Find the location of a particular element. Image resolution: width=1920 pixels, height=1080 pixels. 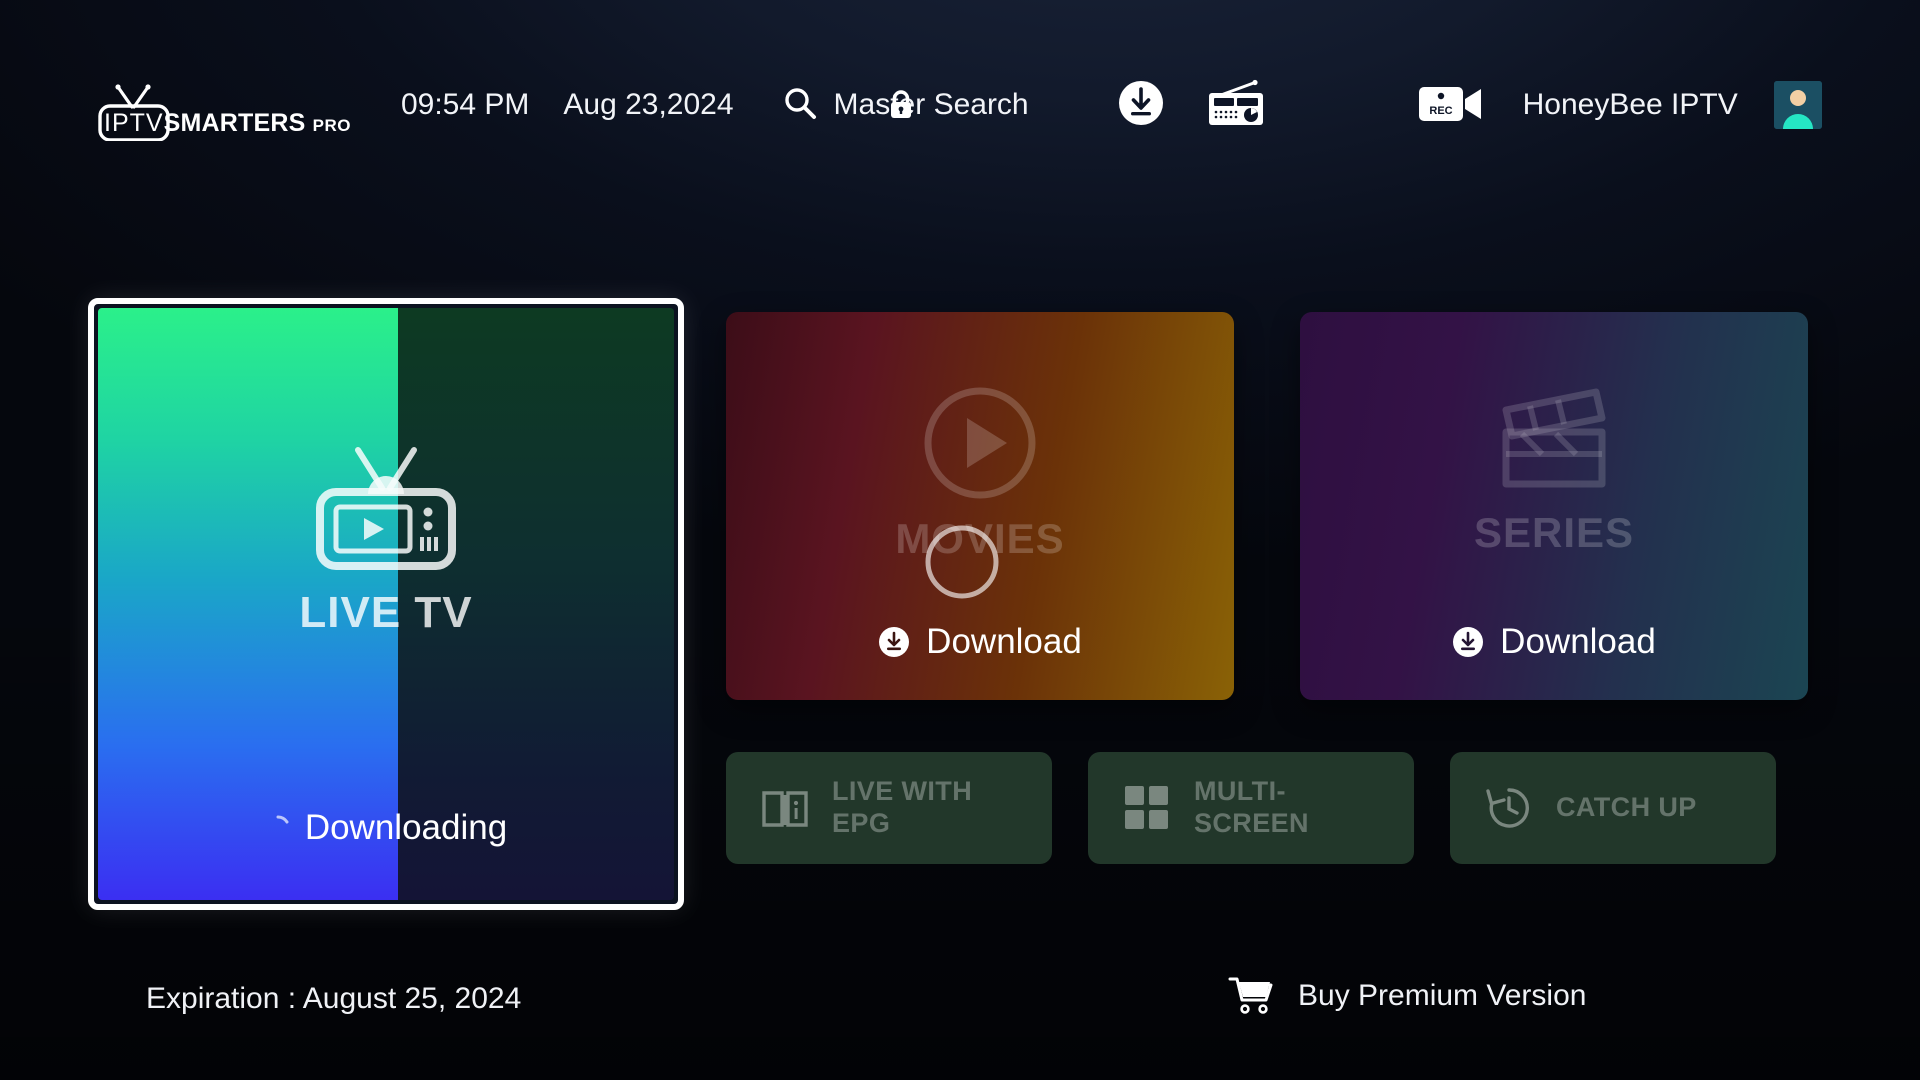

movies-card: MOVIES Download is located at coordinates (980, 506).